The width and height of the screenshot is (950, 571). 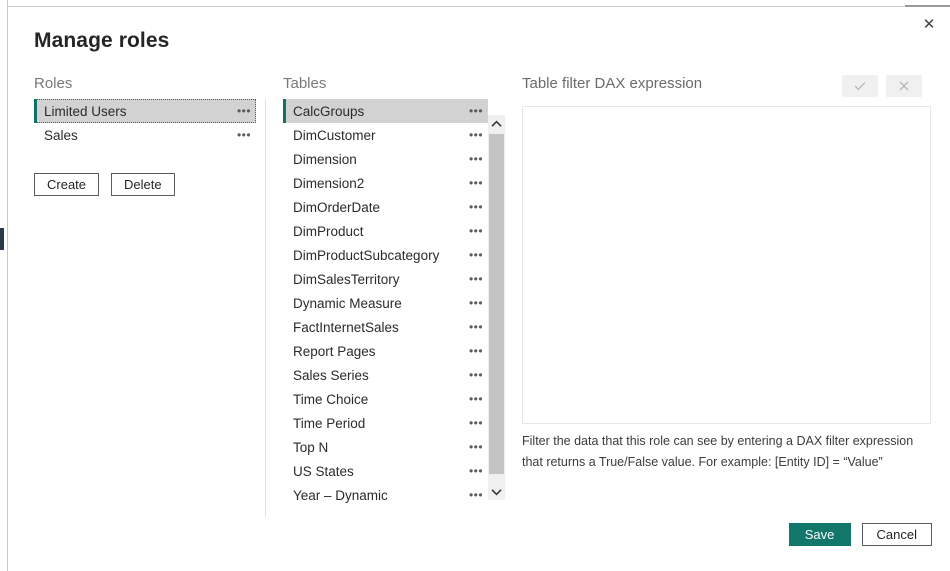 I want to click on table-list-item-label: Report Pages, so click(x=334, y=351).